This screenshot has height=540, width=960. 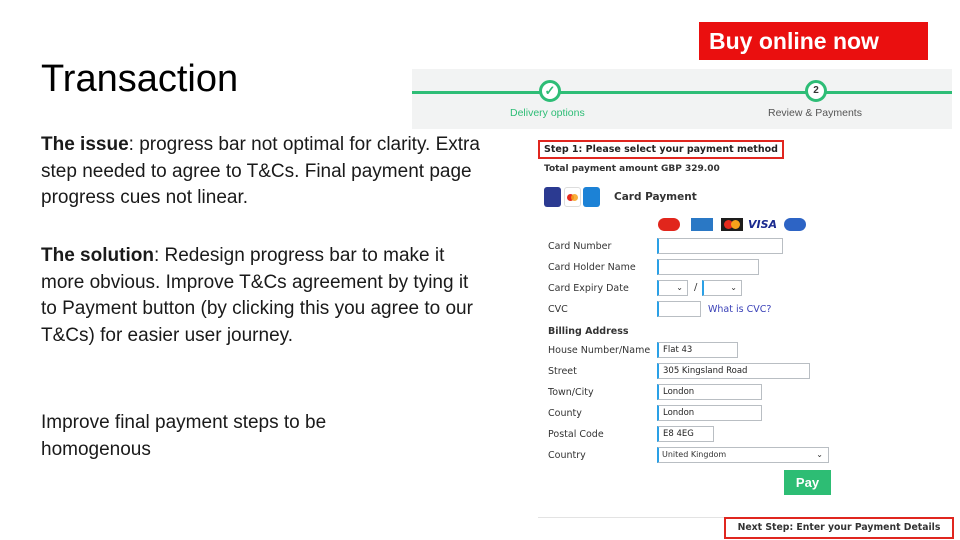 I want to click on check-icon: ✓, so click(x=550, y=91).